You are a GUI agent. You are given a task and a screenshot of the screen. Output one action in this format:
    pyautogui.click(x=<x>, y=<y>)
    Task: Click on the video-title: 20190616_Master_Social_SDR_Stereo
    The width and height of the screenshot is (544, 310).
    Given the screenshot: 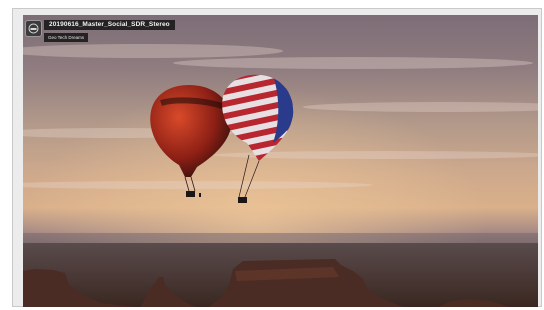 What is the action you would take?
    pyautogui.click(x=109, y=25)
    